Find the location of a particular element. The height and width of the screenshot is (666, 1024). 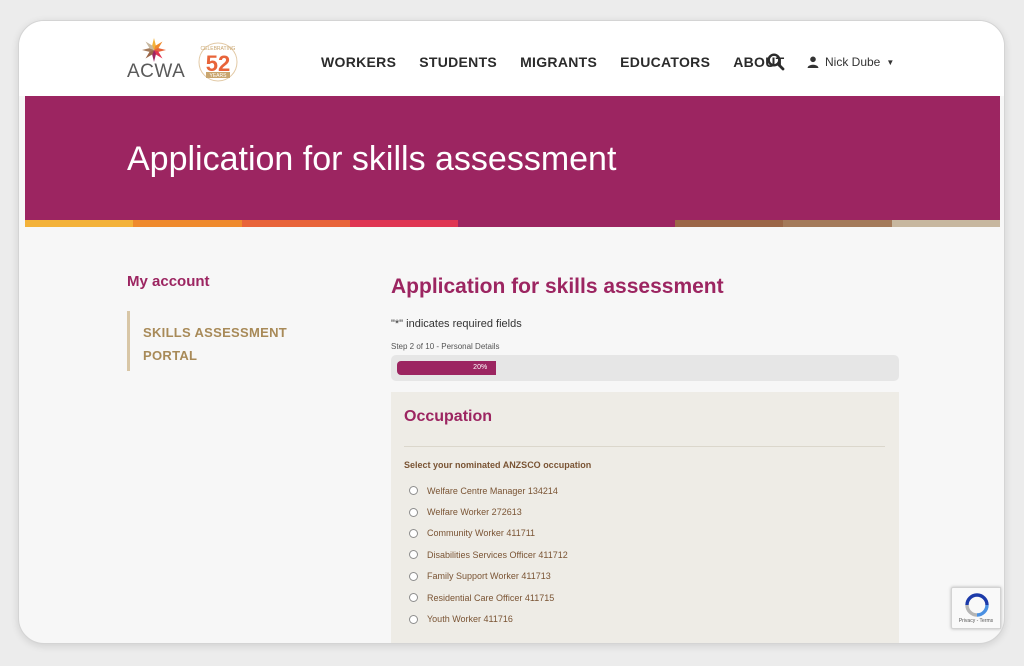

step-label: Step 2 of 10 - Personal Details is located at coordinates (445, 346).